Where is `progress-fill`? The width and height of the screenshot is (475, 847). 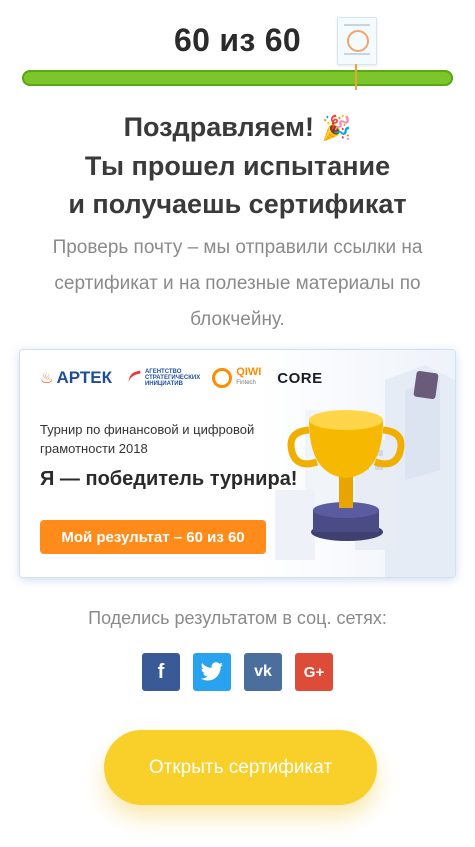
progress-fill is located at coordinates (237, 78).